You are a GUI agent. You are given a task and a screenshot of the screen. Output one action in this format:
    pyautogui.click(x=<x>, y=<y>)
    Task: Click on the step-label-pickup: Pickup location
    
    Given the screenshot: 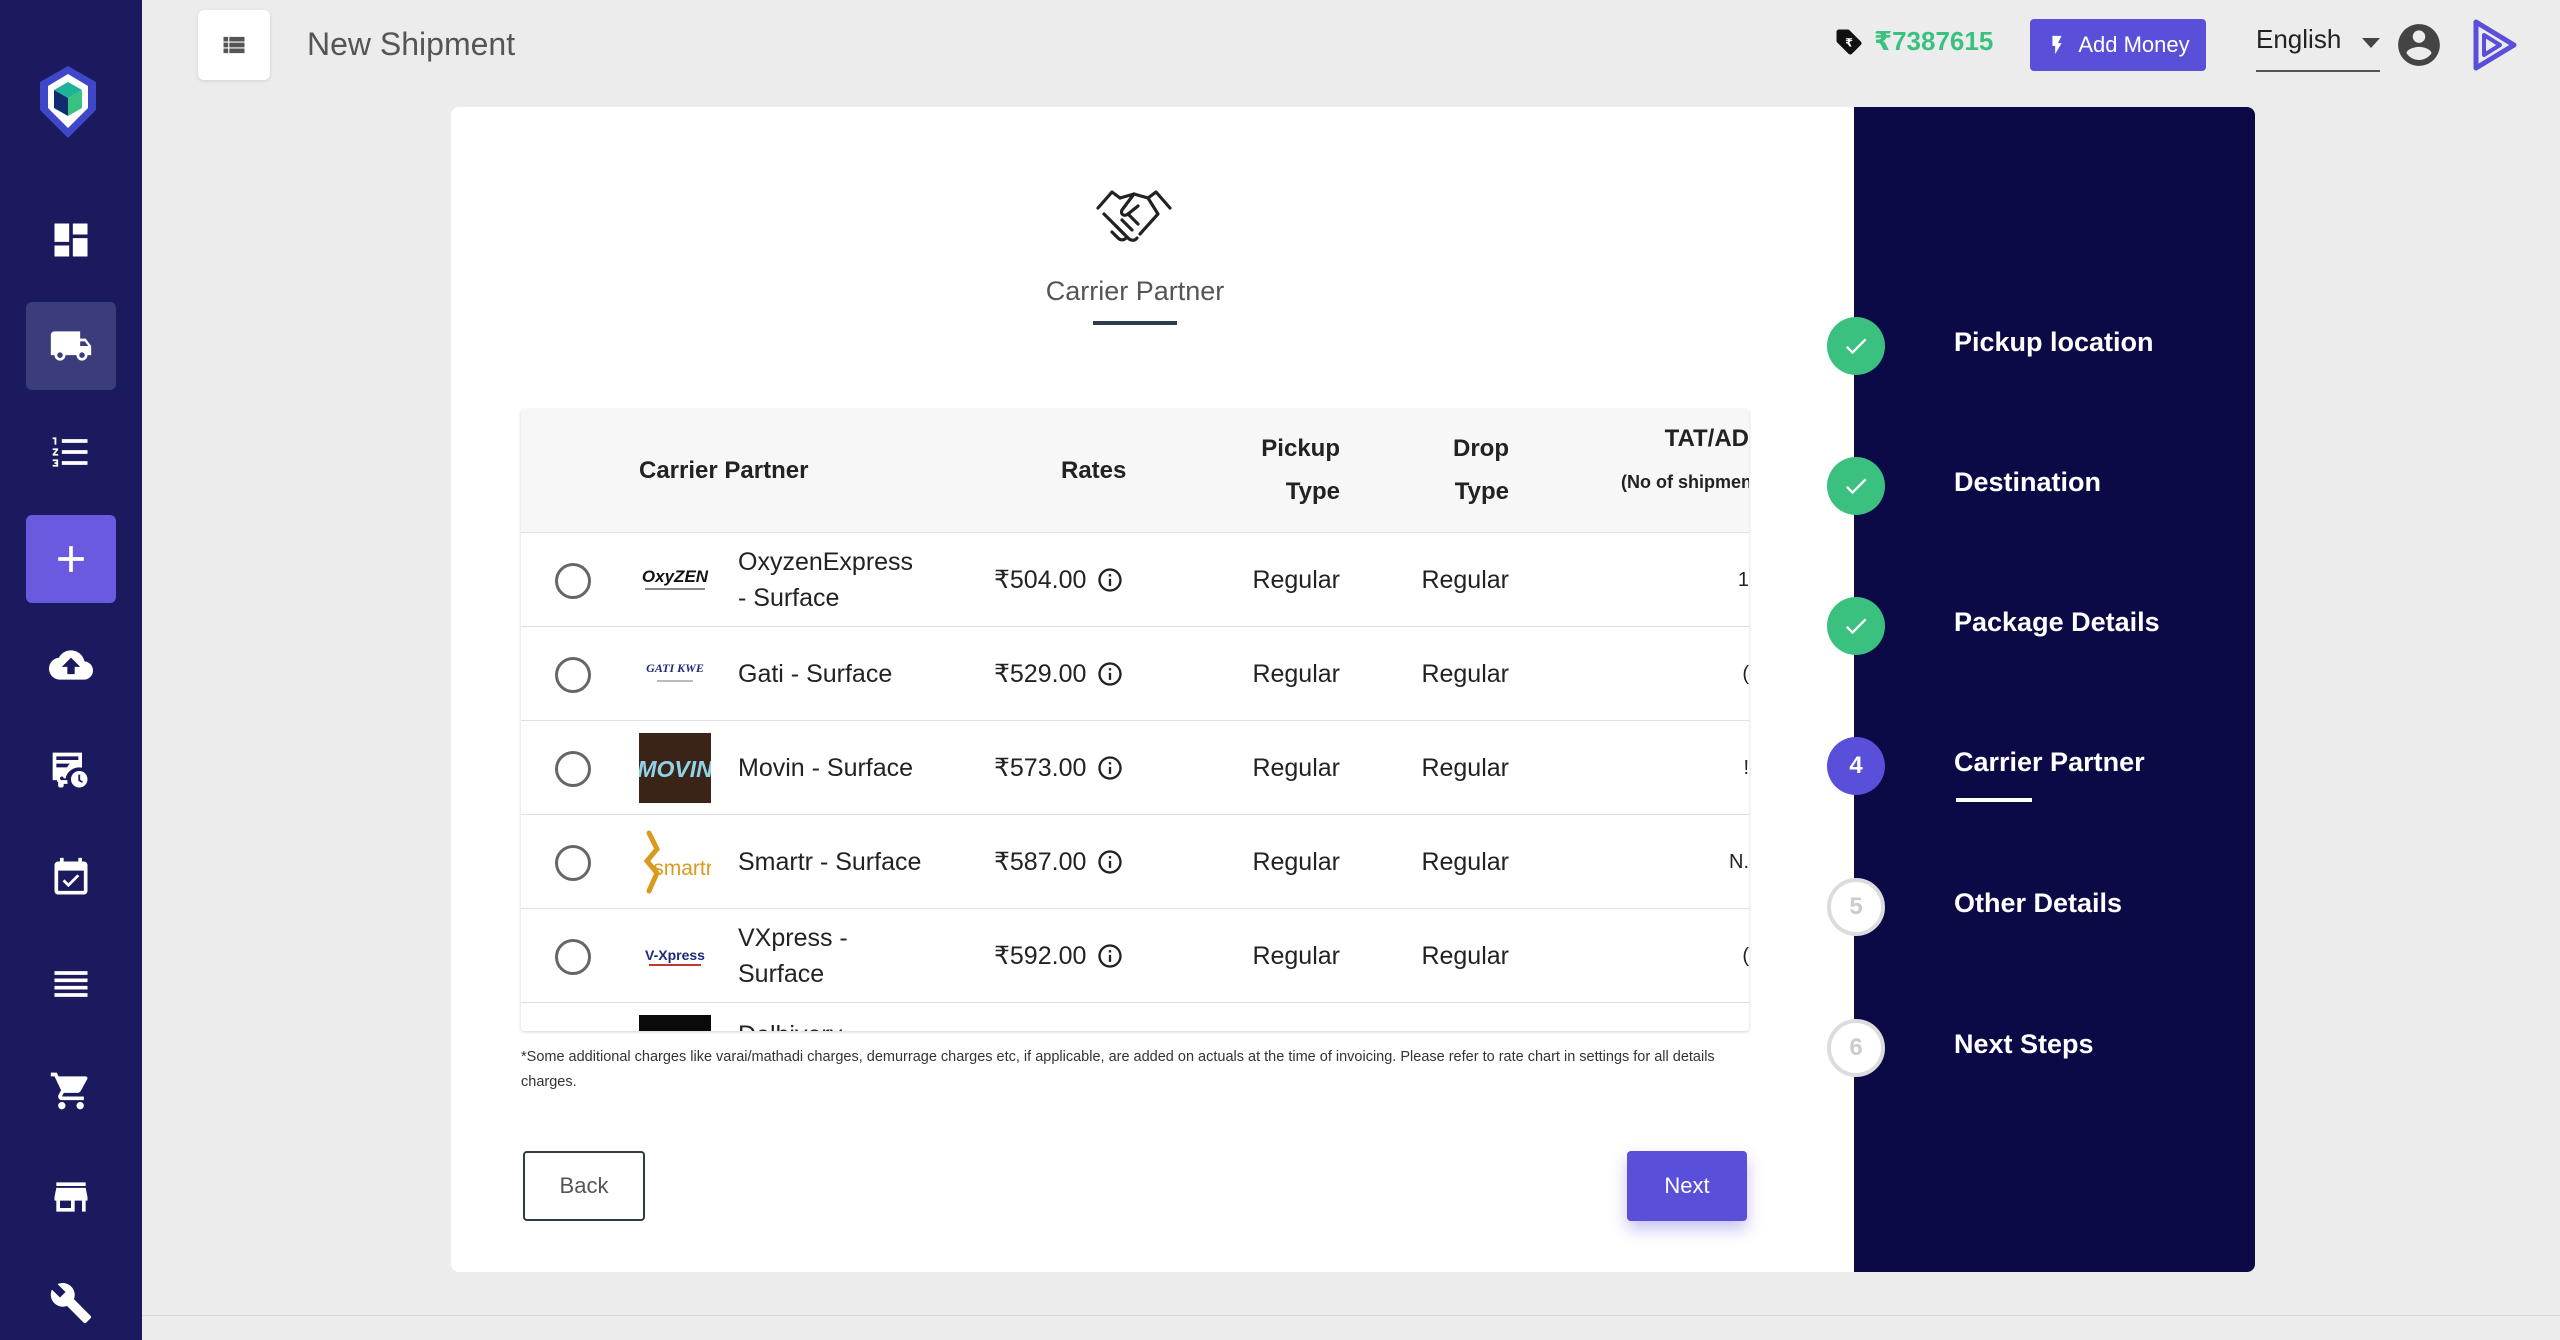 What is the action you would take?
    pyautogui.click(x=2054, y=342)
    